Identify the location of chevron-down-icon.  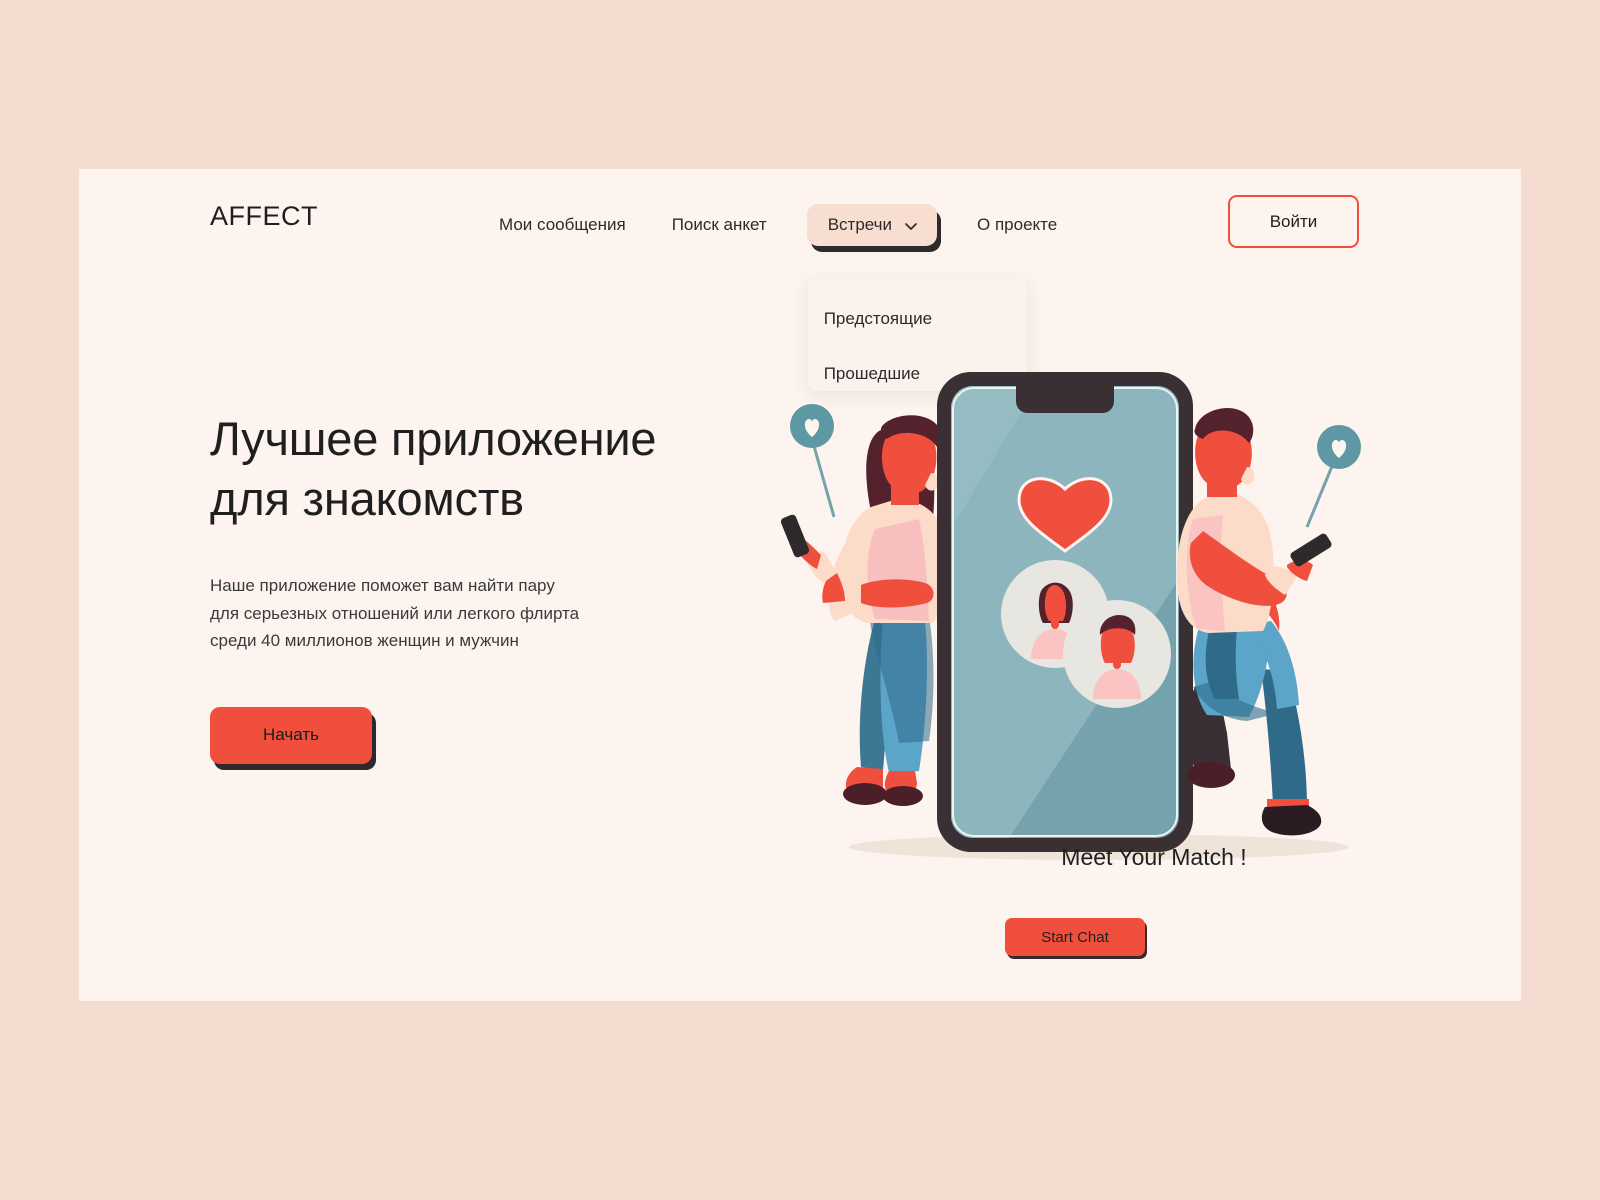
(911, 226).